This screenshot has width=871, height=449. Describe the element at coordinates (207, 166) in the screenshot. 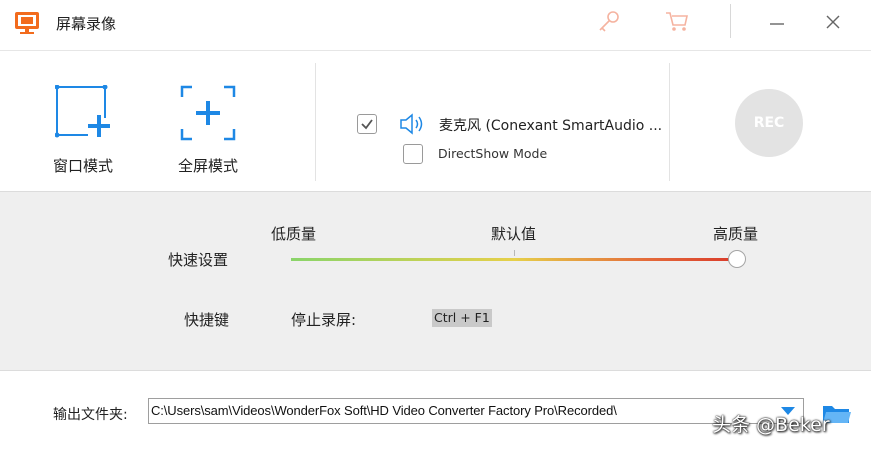

I see `fullscreen-mode-label: 全屏模式` at that location.